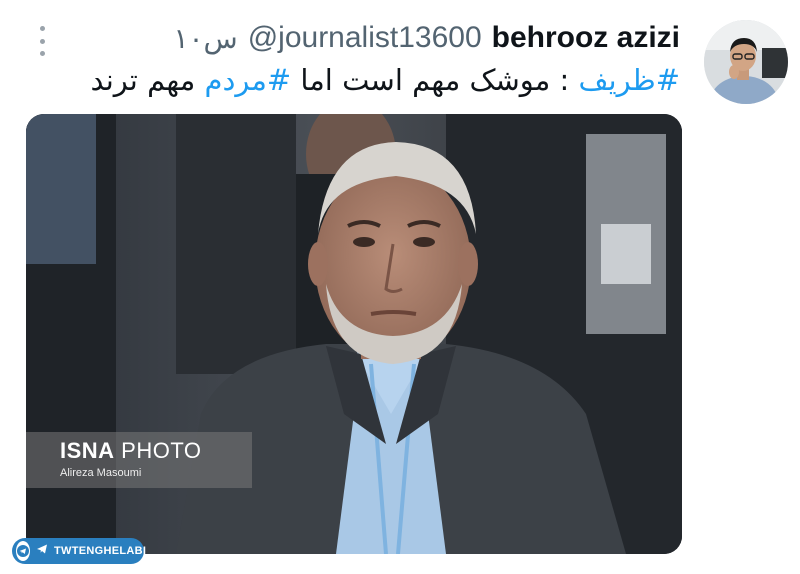  I want to click on more-vertical-icon, so click(42, 41).